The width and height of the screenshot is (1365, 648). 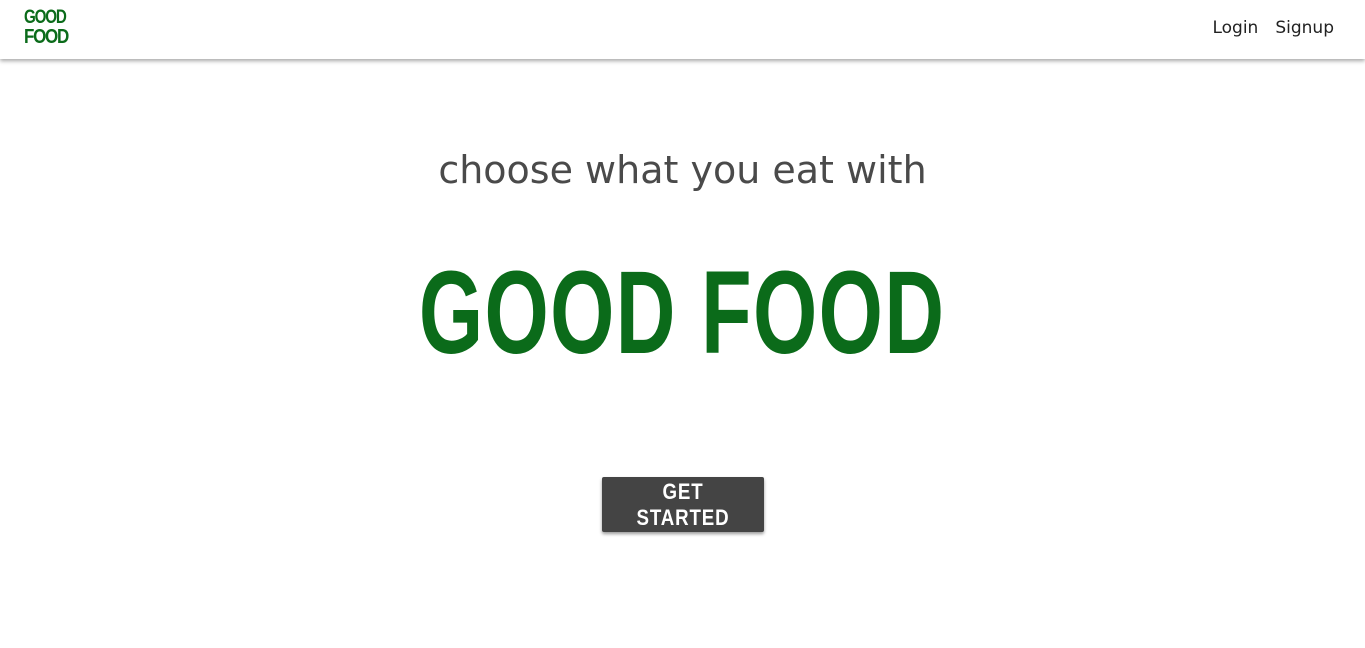 I want to click on logo: GOOD FOOD, so click(x=50, y=29).